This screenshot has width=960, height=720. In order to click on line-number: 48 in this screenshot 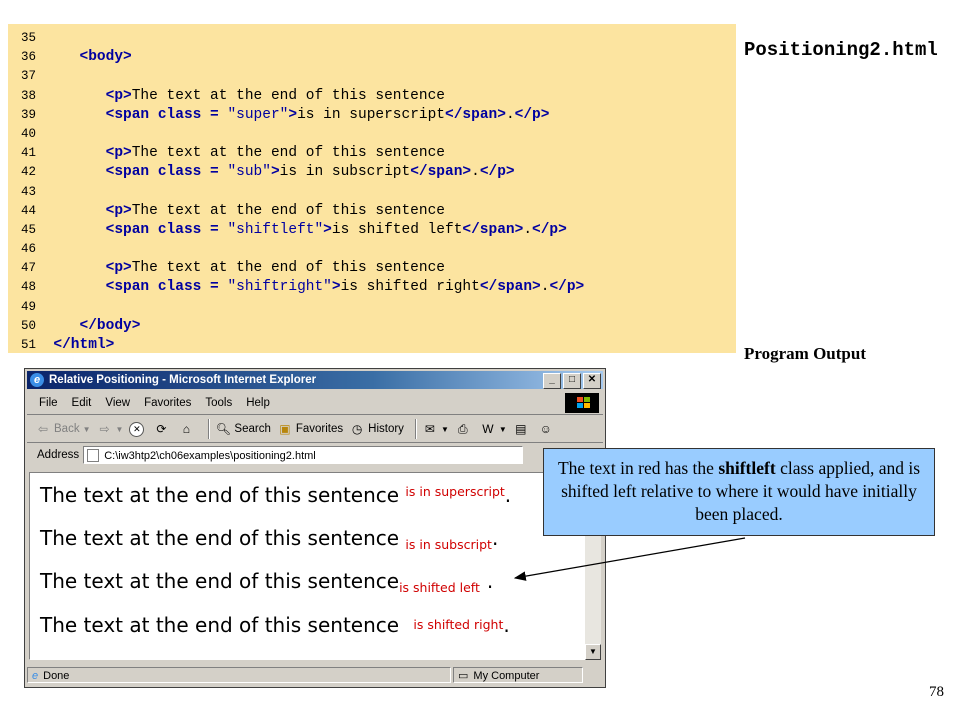, I will do `click(28, 287)`.